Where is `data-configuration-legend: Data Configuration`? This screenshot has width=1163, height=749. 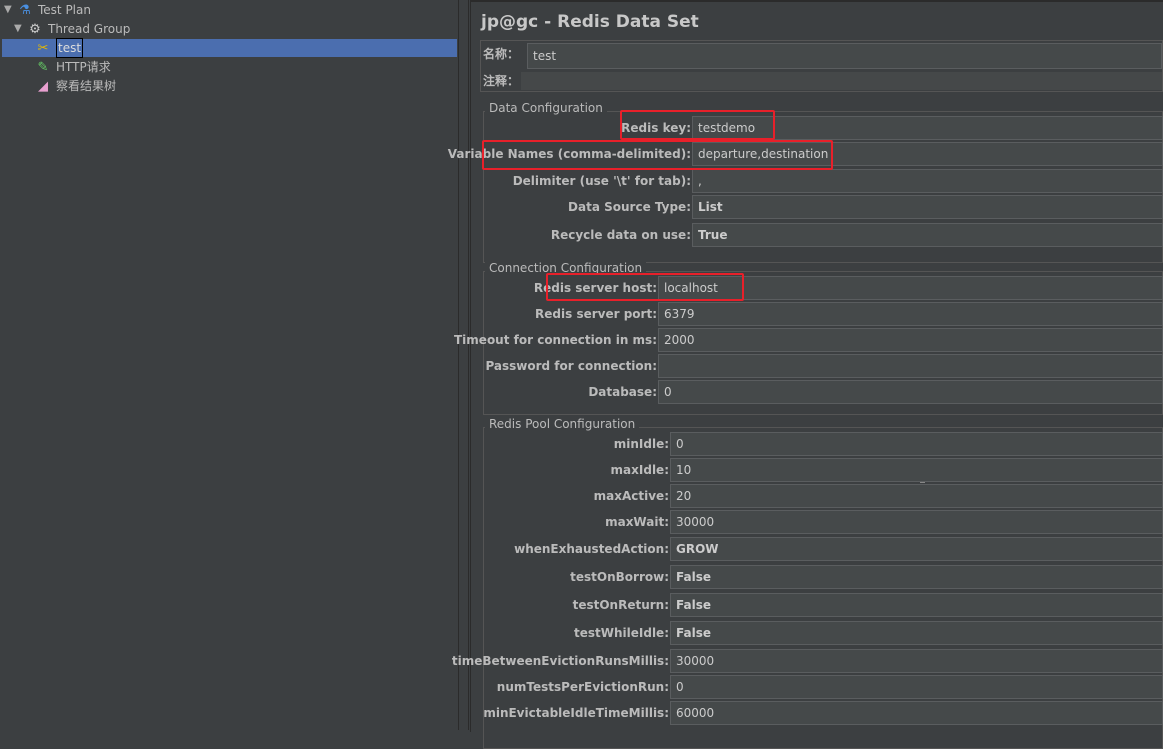 data-configuration-legend: Data Configuration is located at coordinates (546, 108).